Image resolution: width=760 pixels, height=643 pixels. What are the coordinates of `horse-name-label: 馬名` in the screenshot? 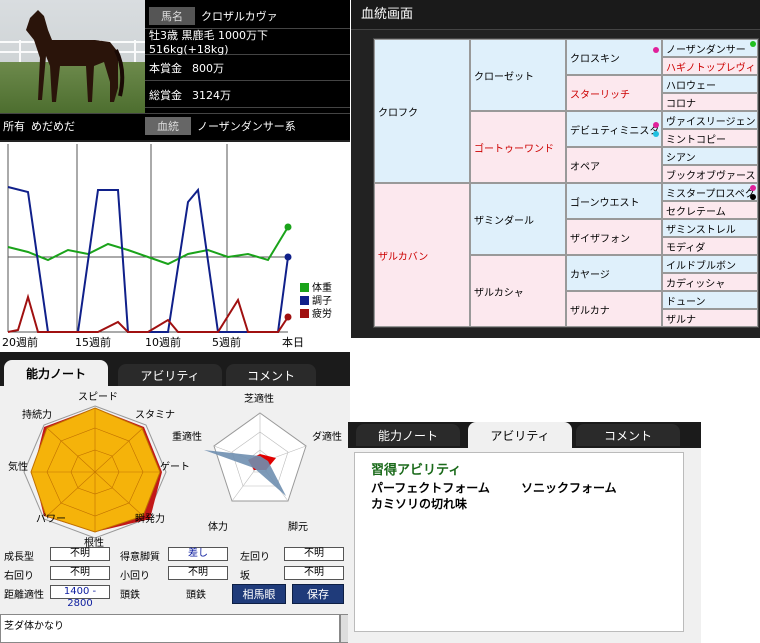 It's located at (172, 15).